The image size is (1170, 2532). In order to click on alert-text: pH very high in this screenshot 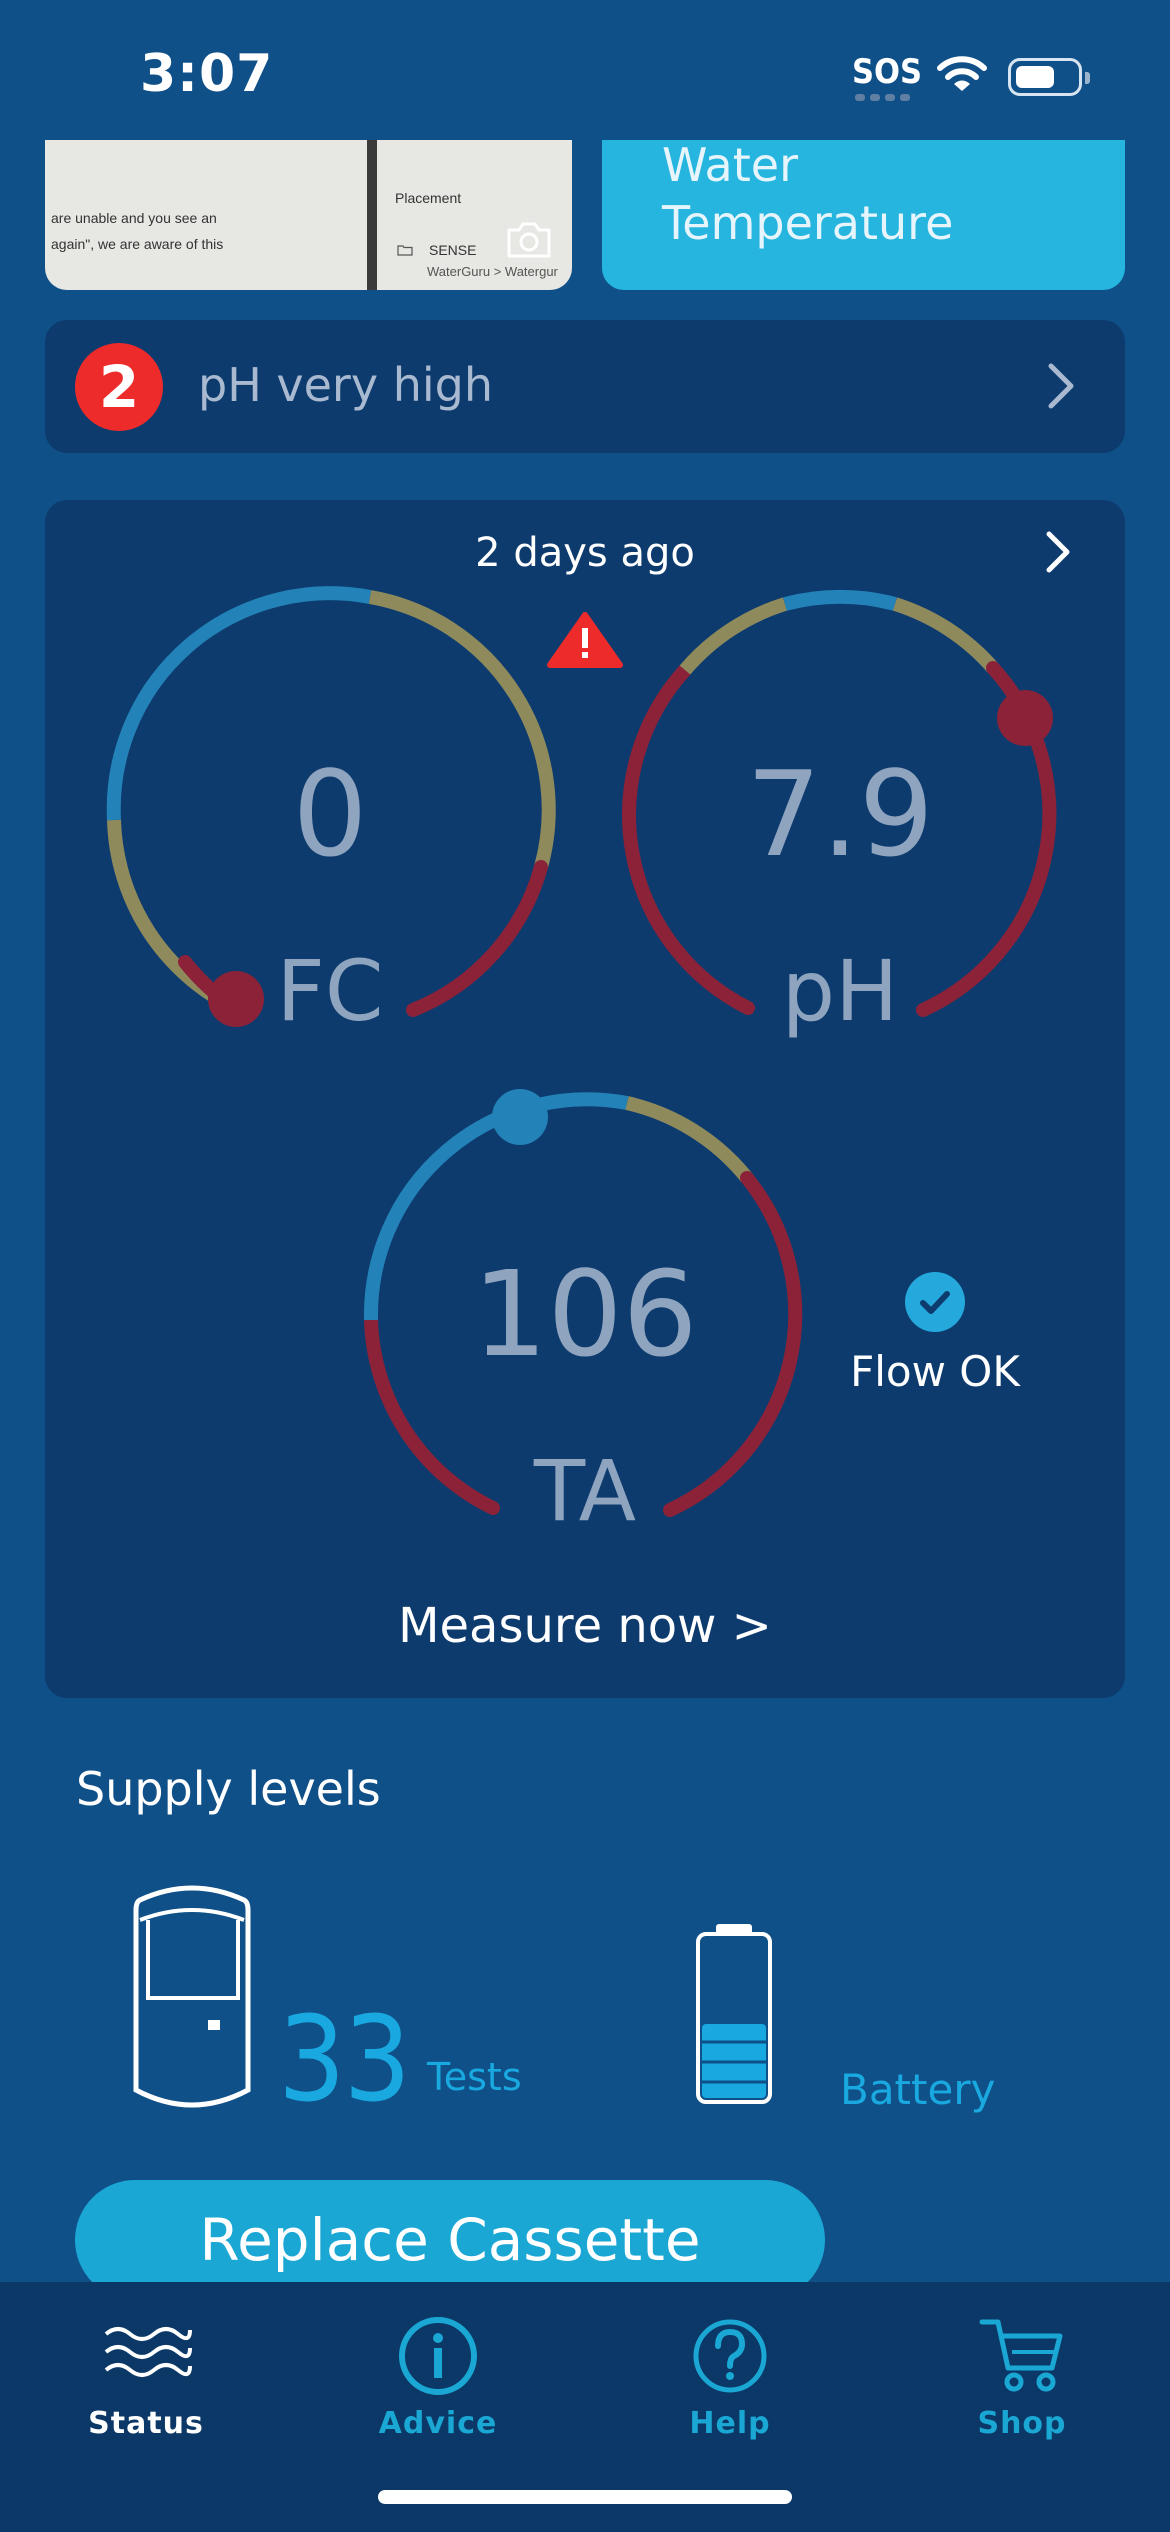, I will do `click(345, 385)`.